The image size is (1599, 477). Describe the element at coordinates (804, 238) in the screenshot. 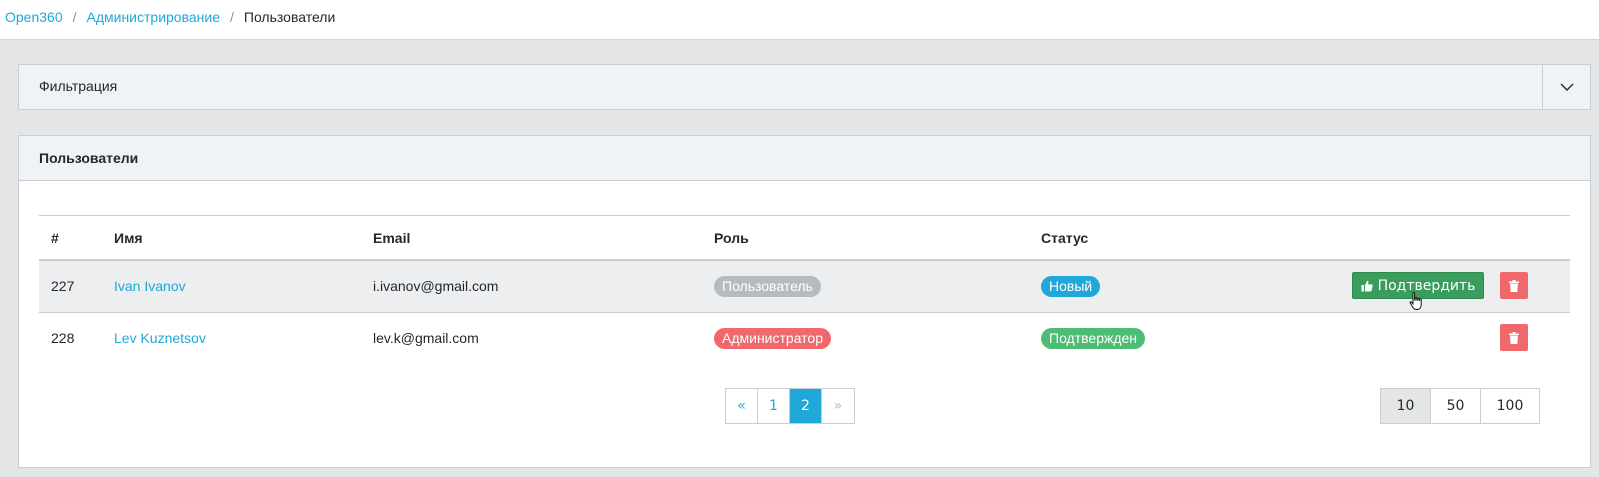

I see `table-header: # Имя Email Роль Статус` at that location.